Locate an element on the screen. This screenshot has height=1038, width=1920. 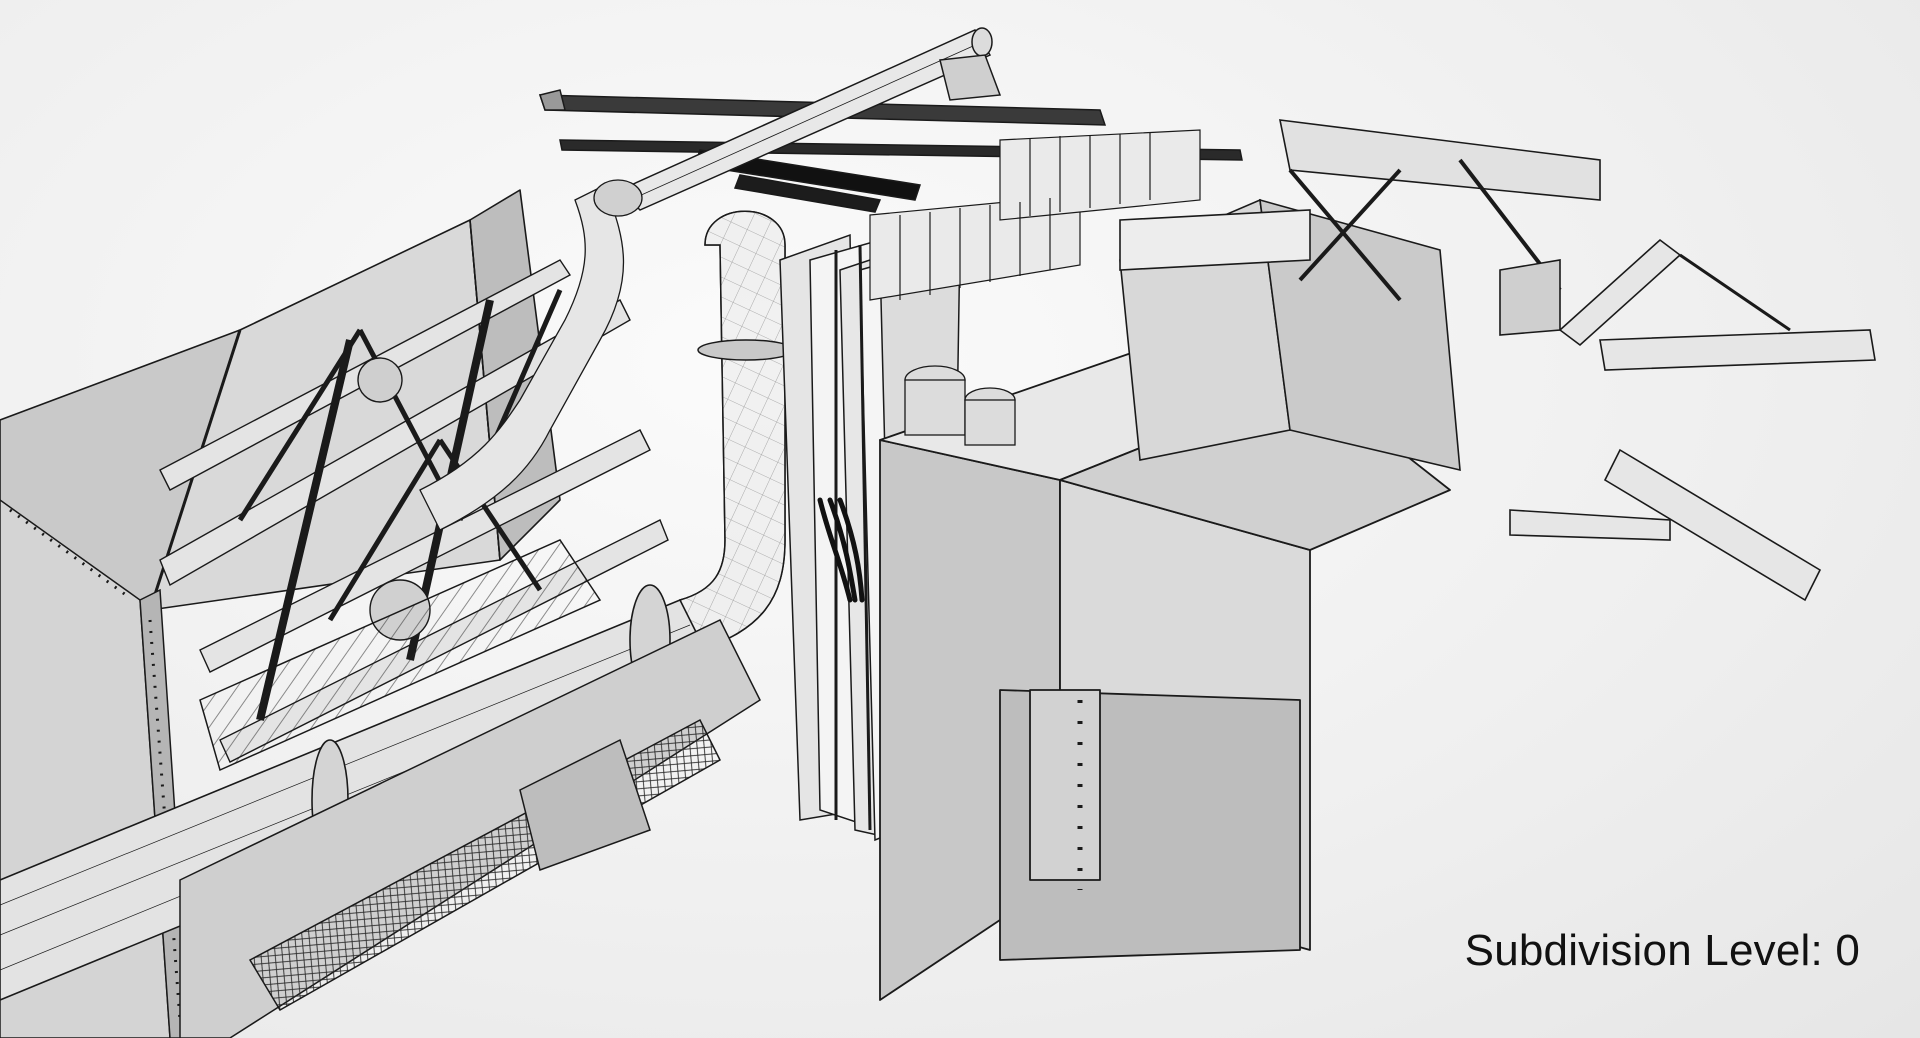
top-canisters is located at coordinates (960, 405).